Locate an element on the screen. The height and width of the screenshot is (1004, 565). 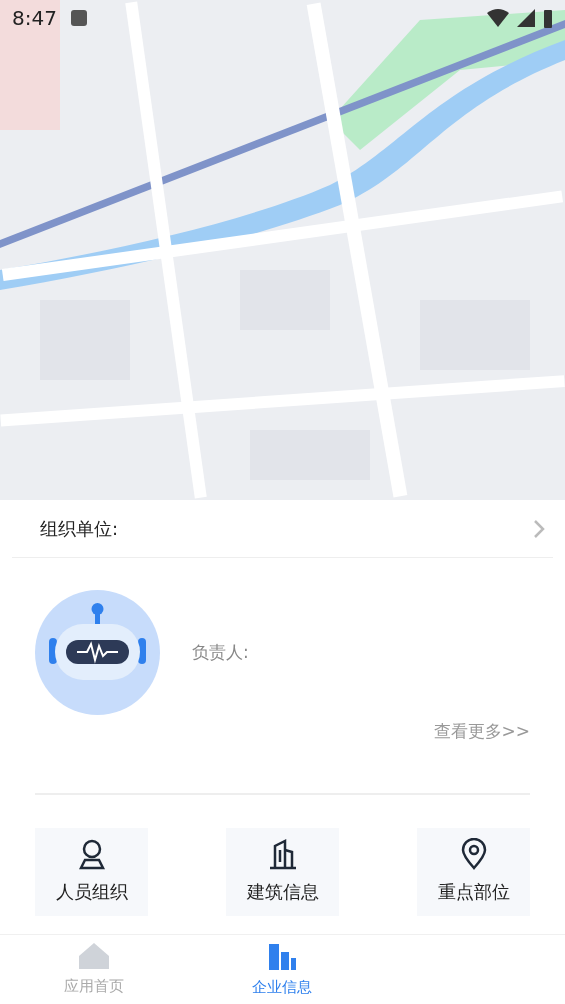
signal-icon is located at coordinates (526, 18).